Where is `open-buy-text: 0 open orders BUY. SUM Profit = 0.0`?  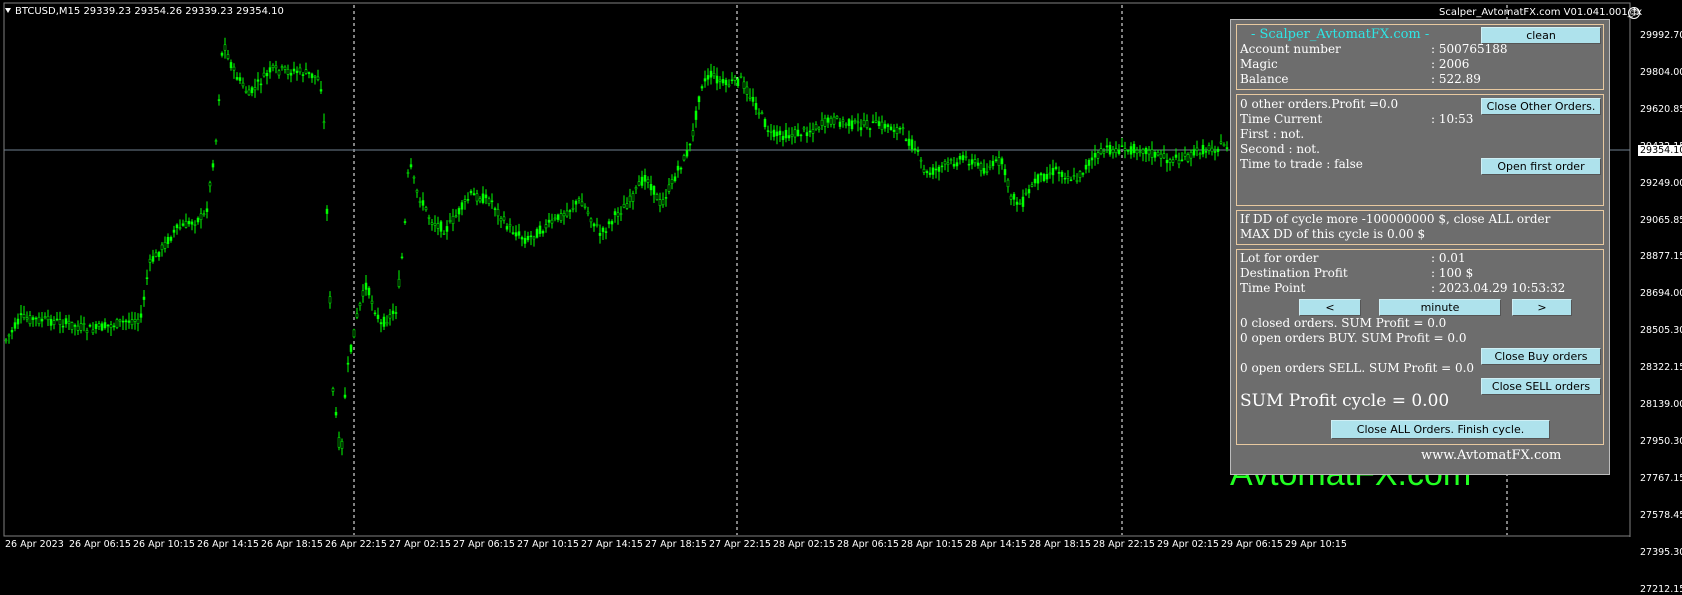 open-buy-text: 0 open orders BUY. SUM Profit = 0.0 is located at coordinates (1353, 338).